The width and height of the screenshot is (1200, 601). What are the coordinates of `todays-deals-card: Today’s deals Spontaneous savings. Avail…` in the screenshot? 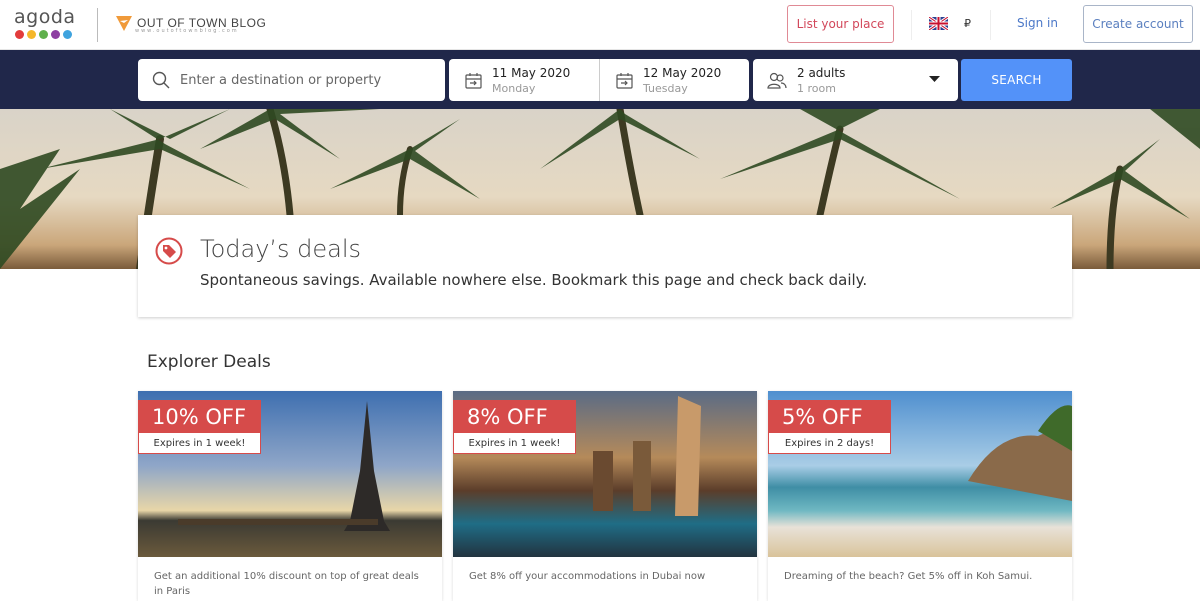 It's located at (605, 266).